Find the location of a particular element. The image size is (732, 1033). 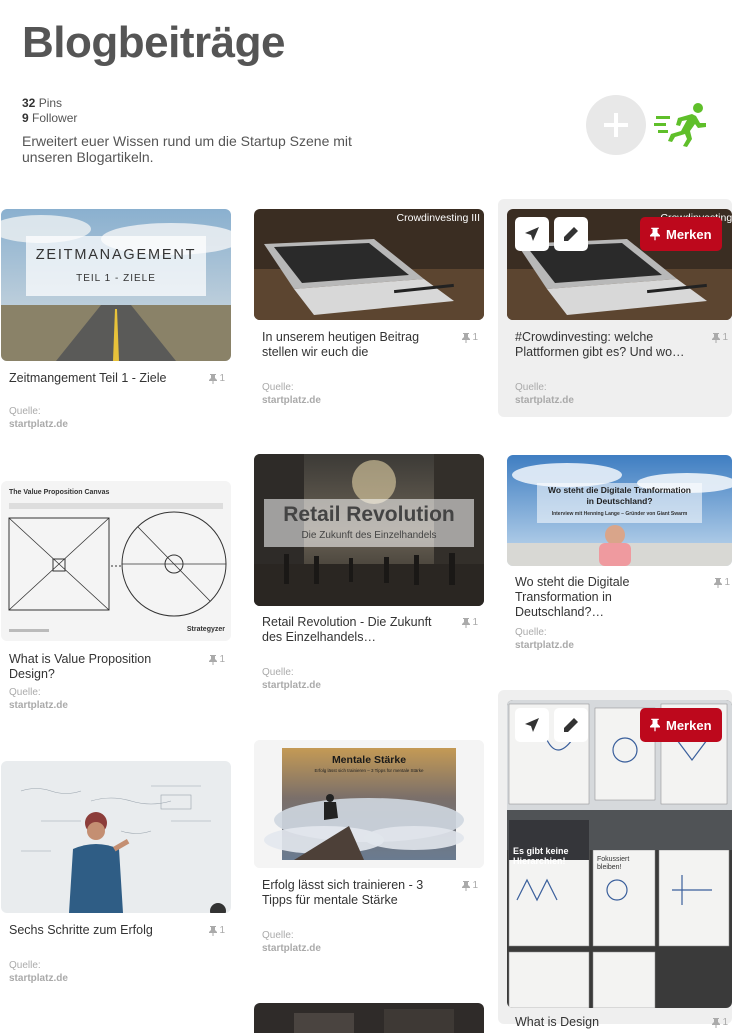

pin-image-subtitle: TEIL 1 - ZIELE is located at coordinates (116, 278).